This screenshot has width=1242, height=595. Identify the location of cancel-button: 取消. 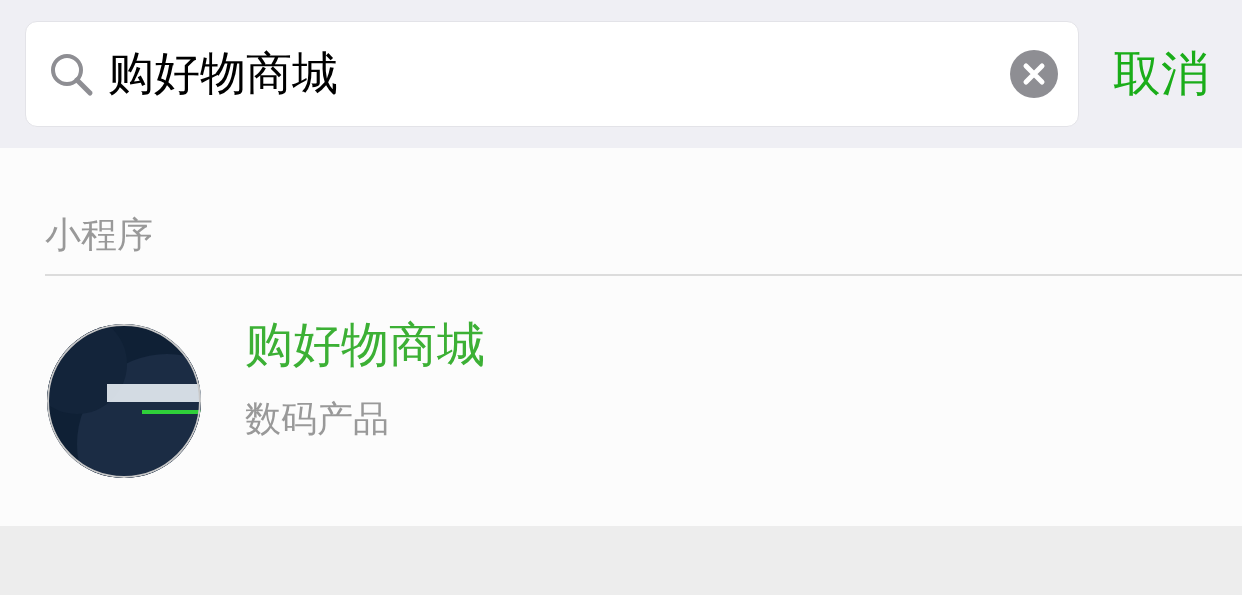
(1161, 74).